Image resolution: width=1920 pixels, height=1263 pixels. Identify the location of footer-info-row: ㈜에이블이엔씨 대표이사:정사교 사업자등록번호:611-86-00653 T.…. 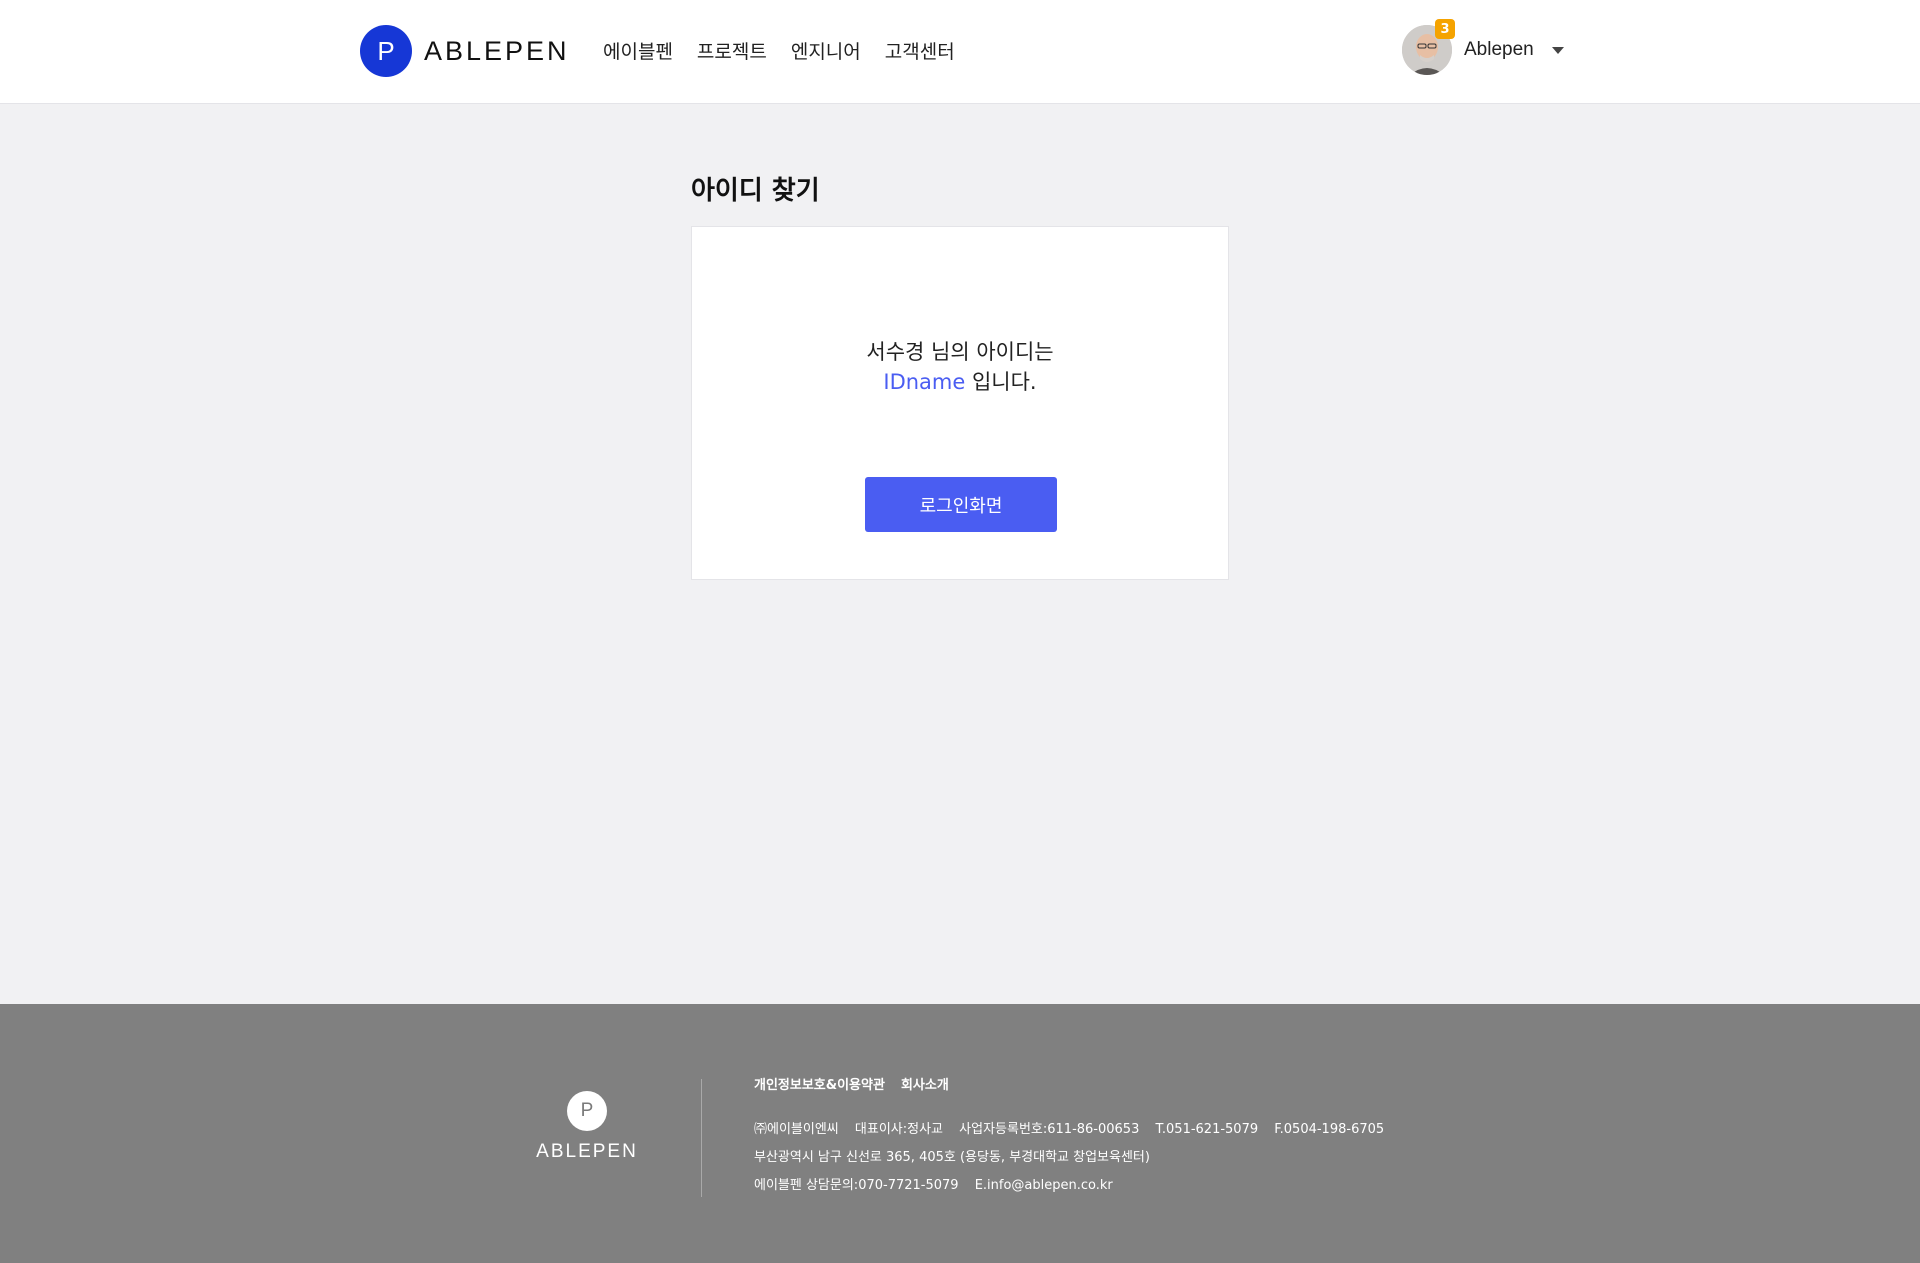
(1075, 1130).